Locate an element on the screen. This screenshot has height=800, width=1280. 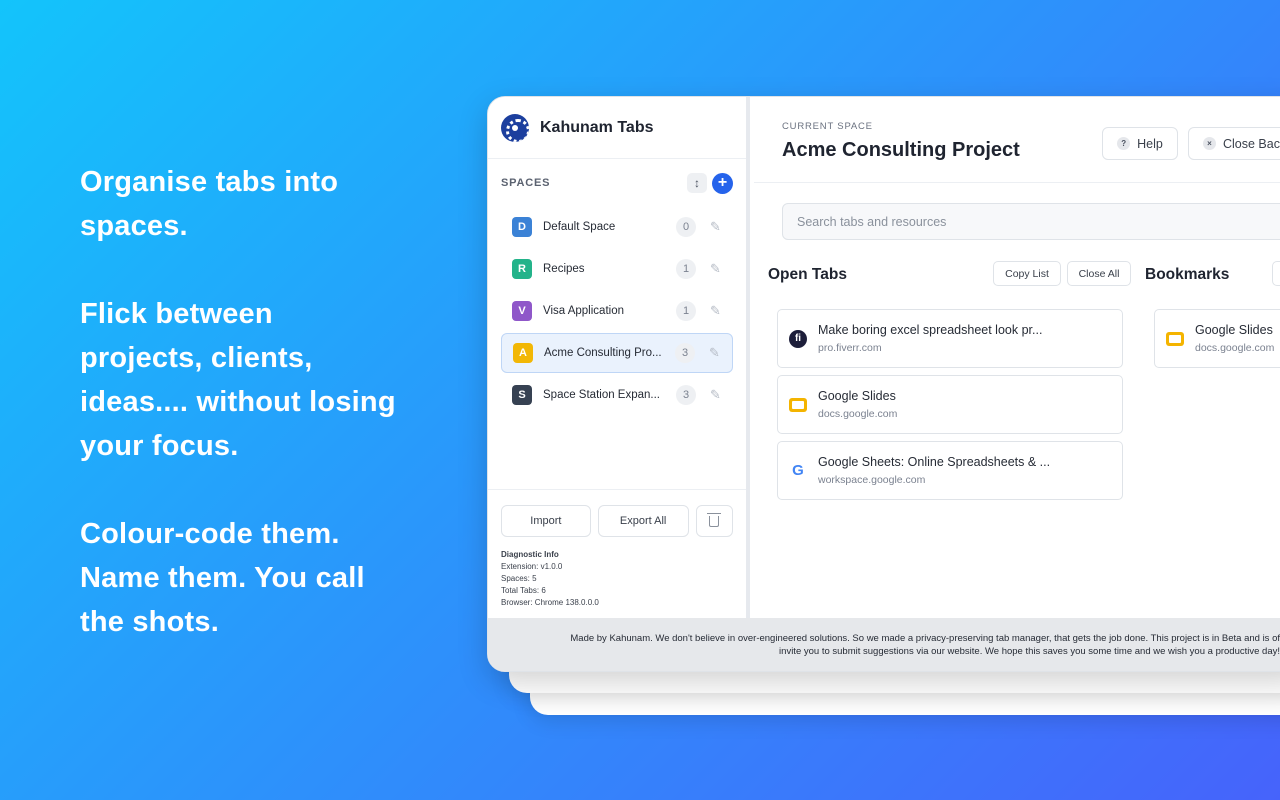
diagnostic-total-tabs: Total Tabs: 6 is located at coordinates (523, 590).